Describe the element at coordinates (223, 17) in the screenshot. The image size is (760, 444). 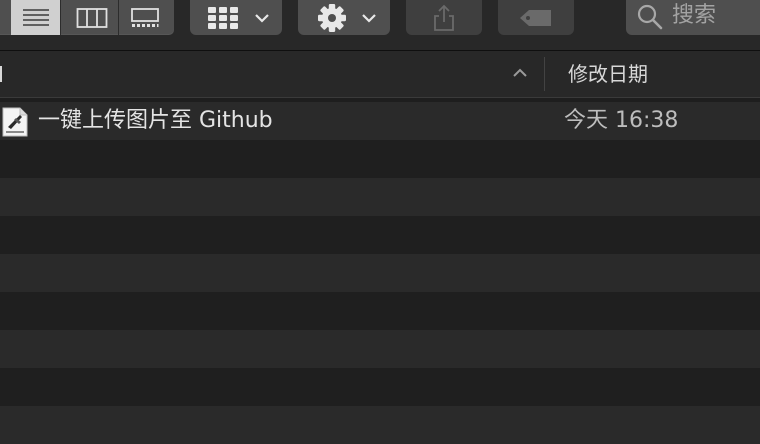
I see `grid-icon` at that location.